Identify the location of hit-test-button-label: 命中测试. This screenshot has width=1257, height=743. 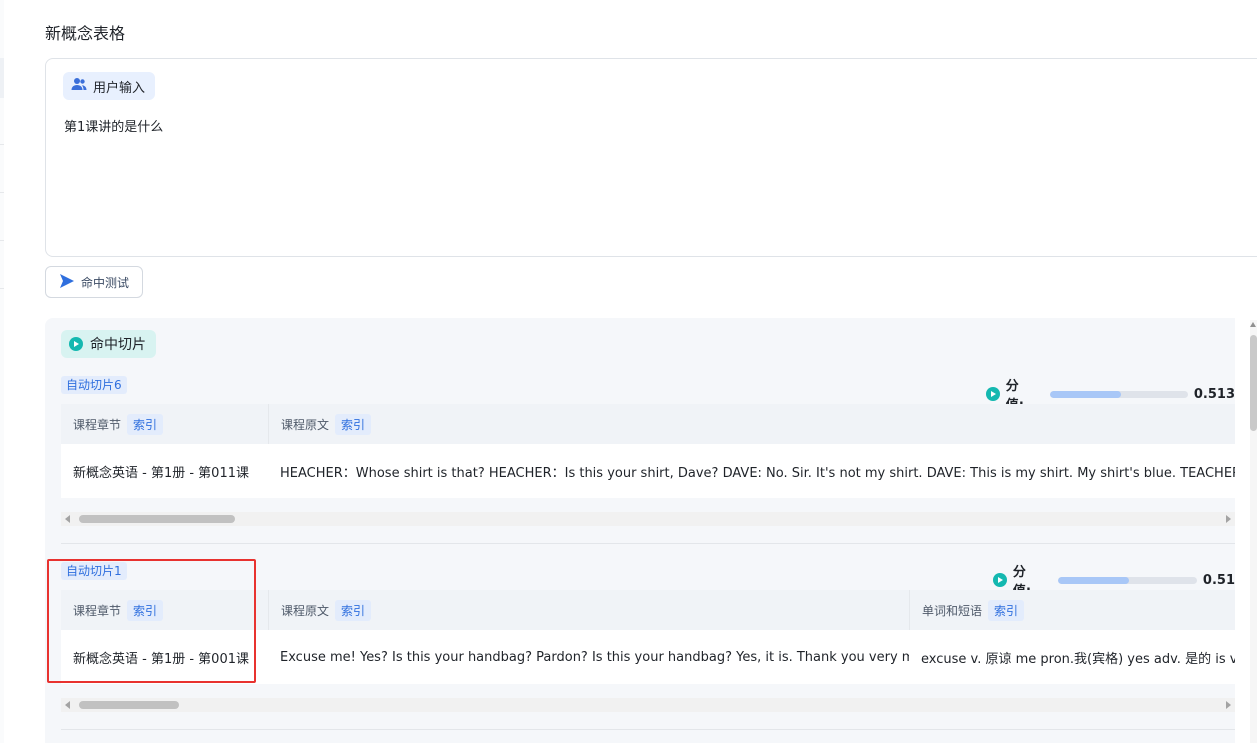
(104, 282).